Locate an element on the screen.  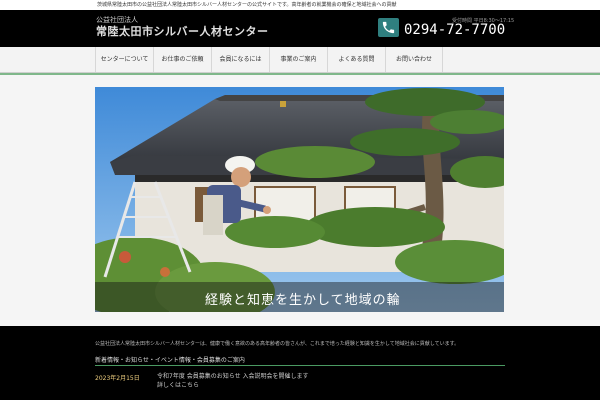
hero-caption: 経験と知恵を生かして地域の輪 is located at coordinates (303, 300).